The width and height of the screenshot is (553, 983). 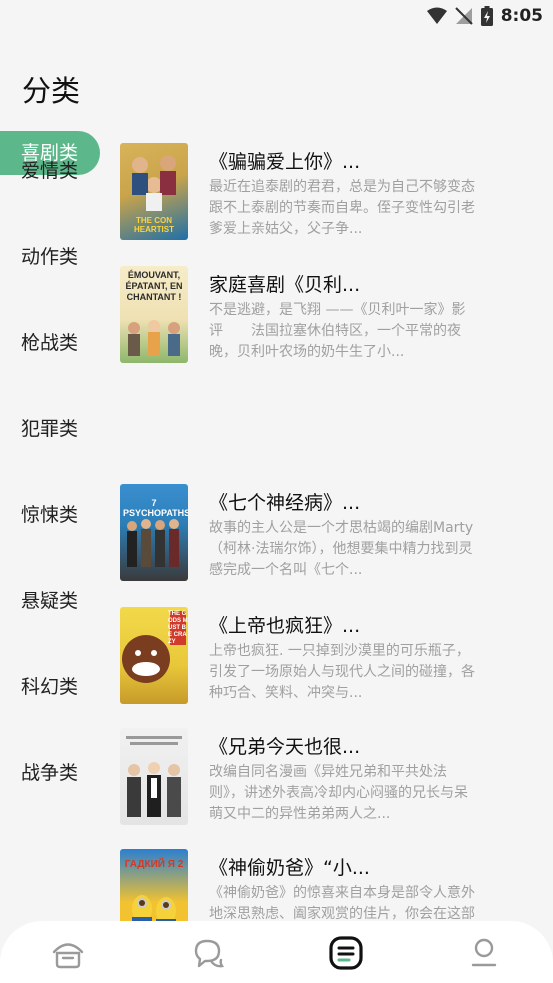 What do you see at coordinates (463, 16) in the screenshot?
I see `no-signal-icon` at bounding box center [463, 16].